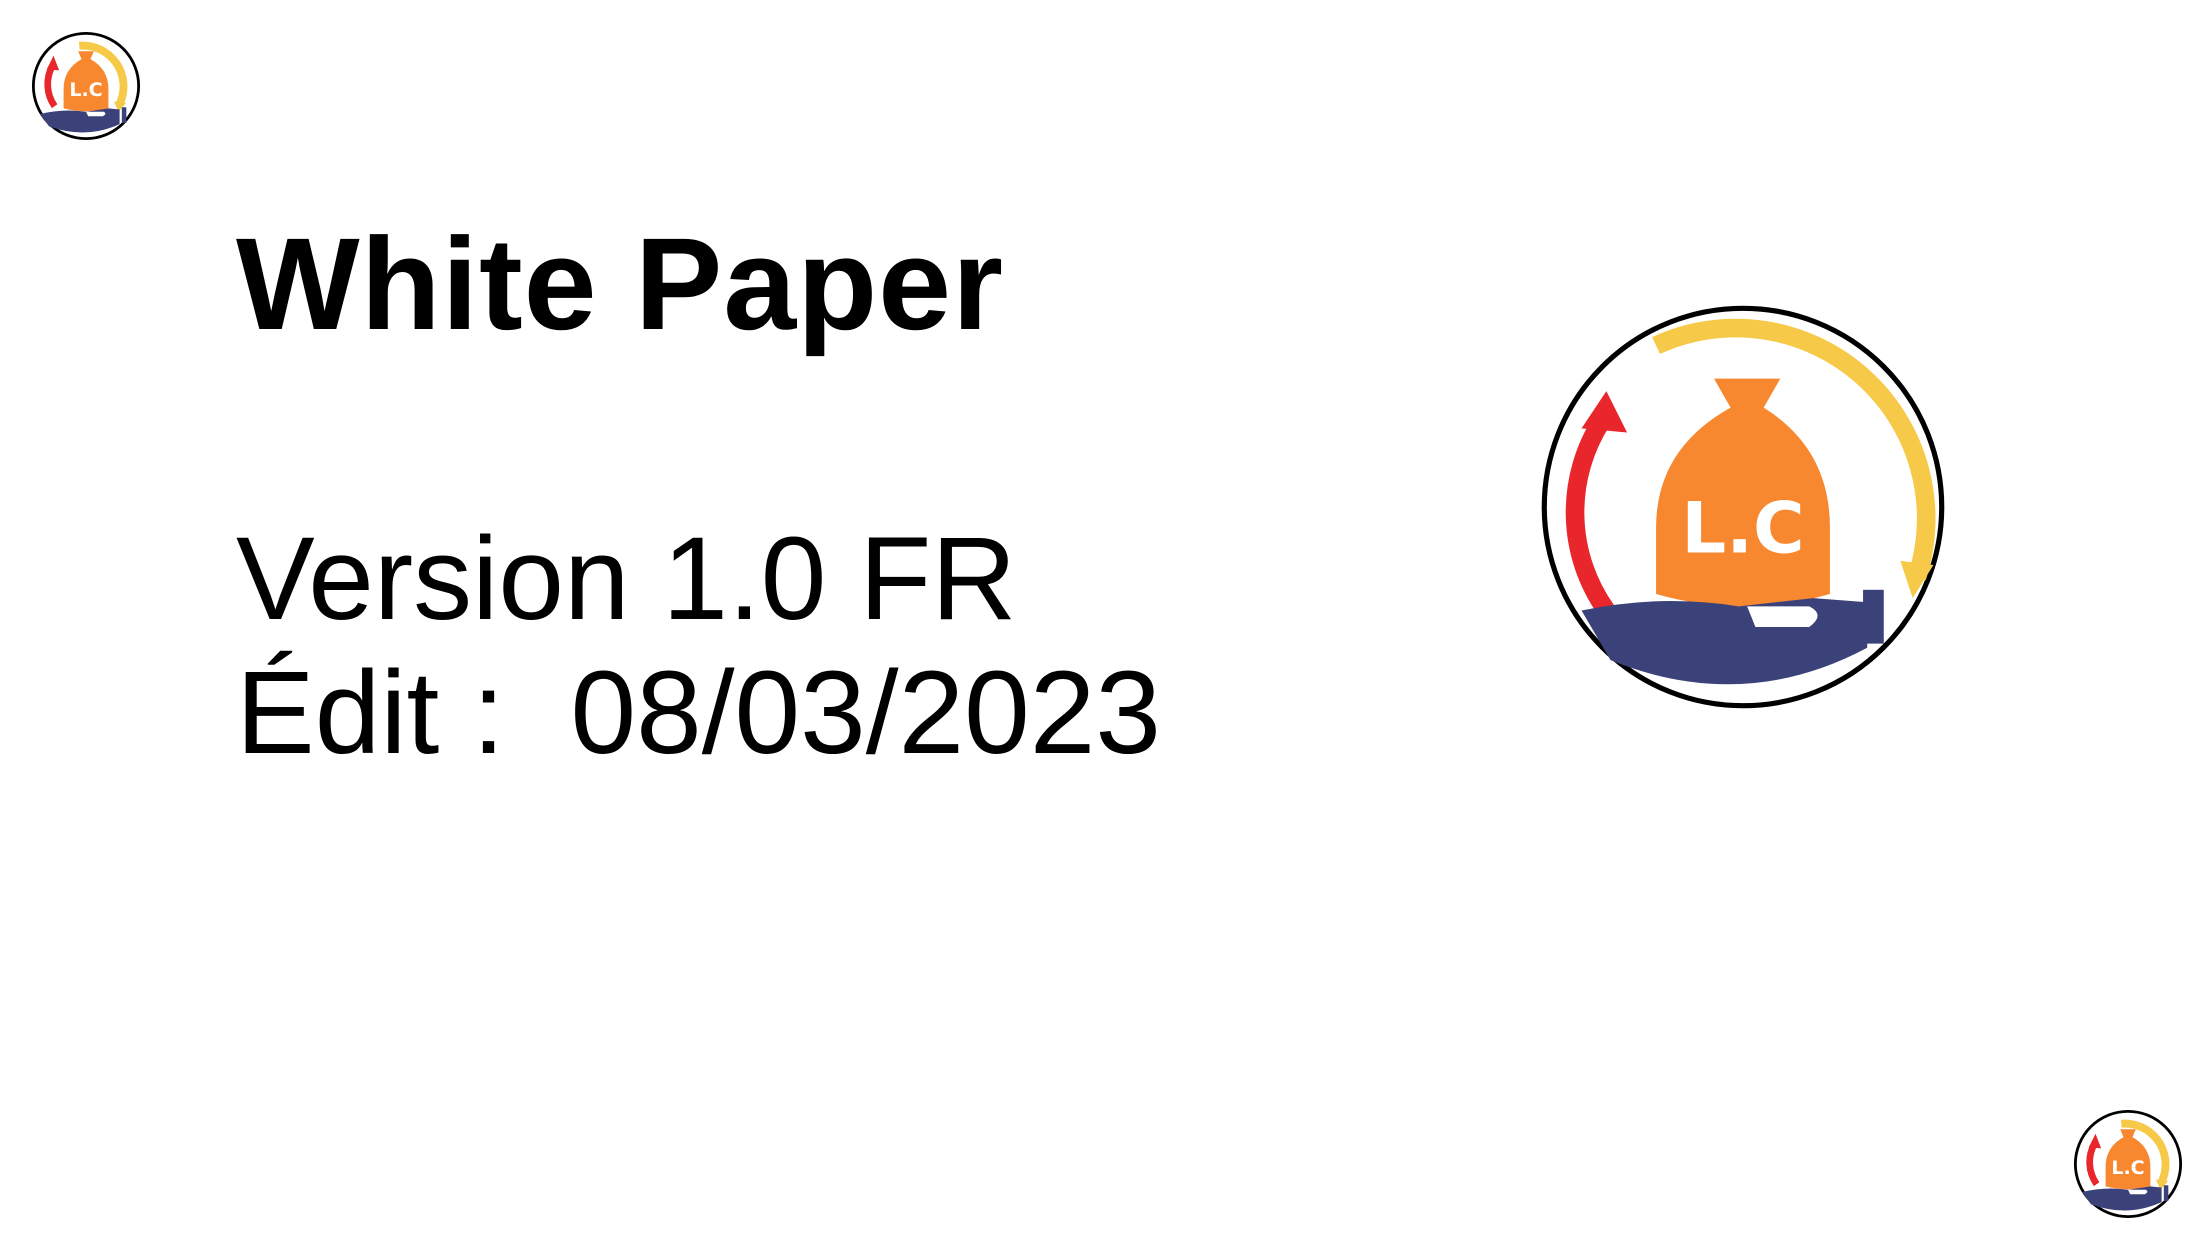  Describe the element at coordinates (626, 579) in the screenshot. I see `version-text: Version 1.0 FR` at that location.